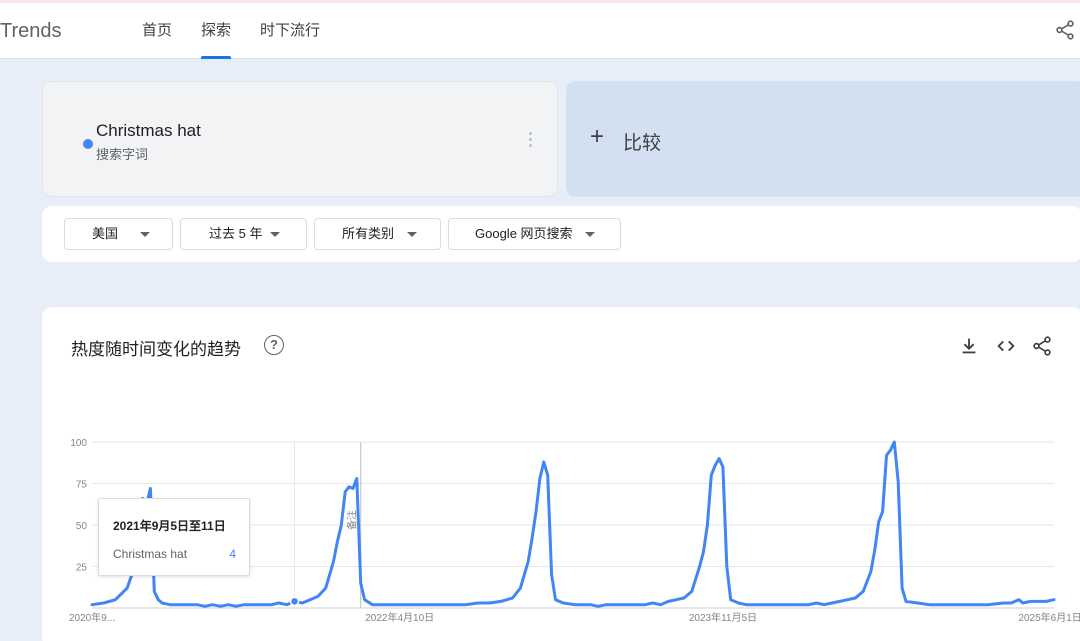  Describe the element at coordinates (105, 233) in the screenshot. I see `region-filter-label: 美国` at that location.